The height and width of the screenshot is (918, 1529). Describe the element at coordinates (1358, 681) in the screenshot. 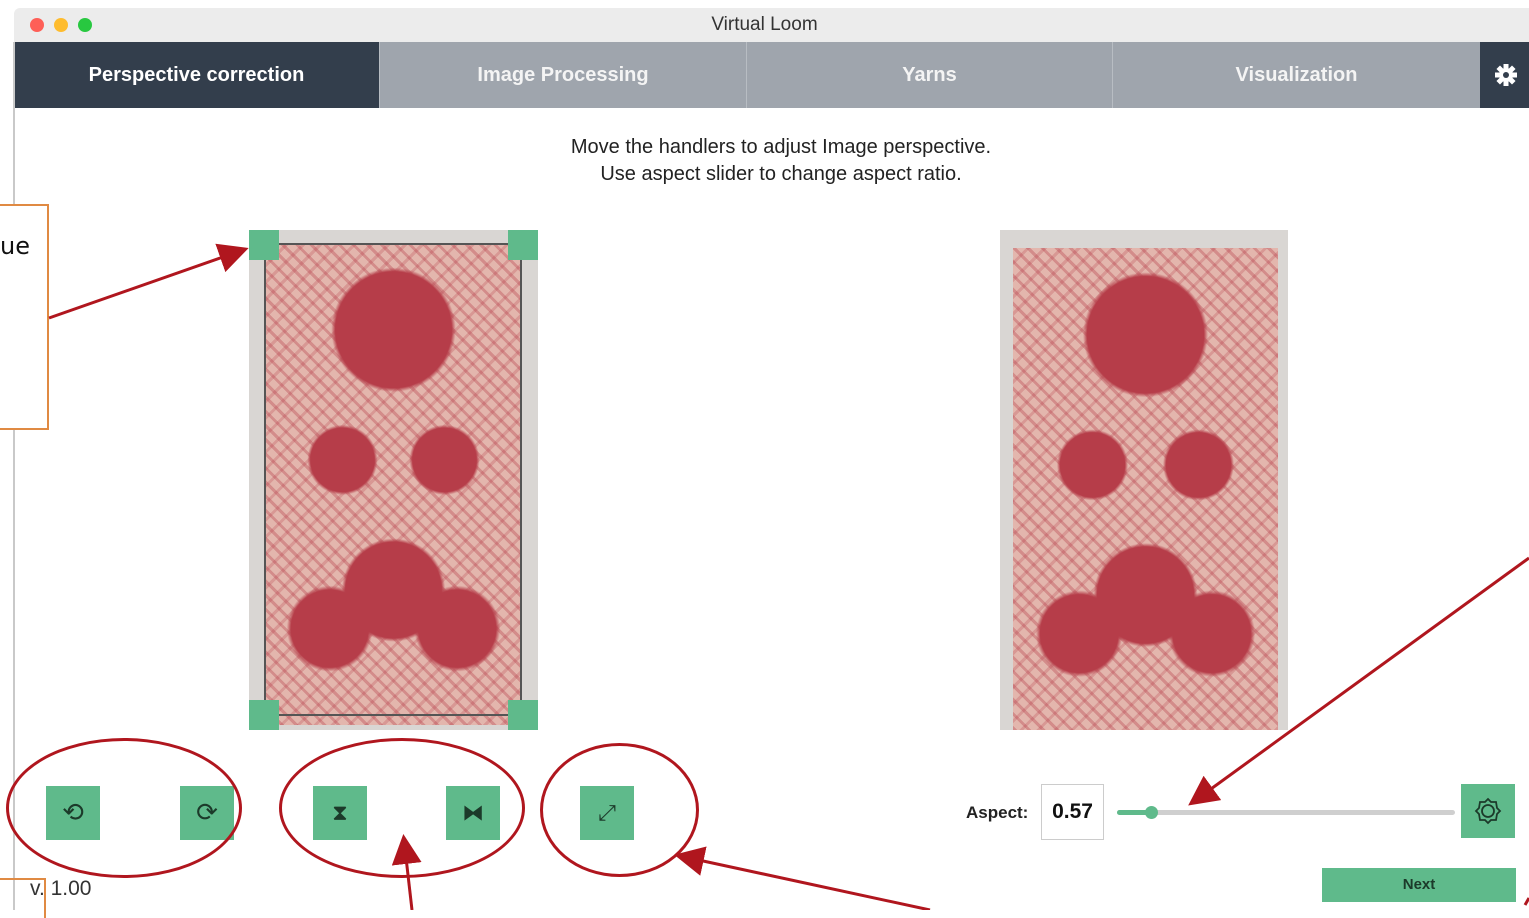

I see `annotation-arrow-slider` at that location.